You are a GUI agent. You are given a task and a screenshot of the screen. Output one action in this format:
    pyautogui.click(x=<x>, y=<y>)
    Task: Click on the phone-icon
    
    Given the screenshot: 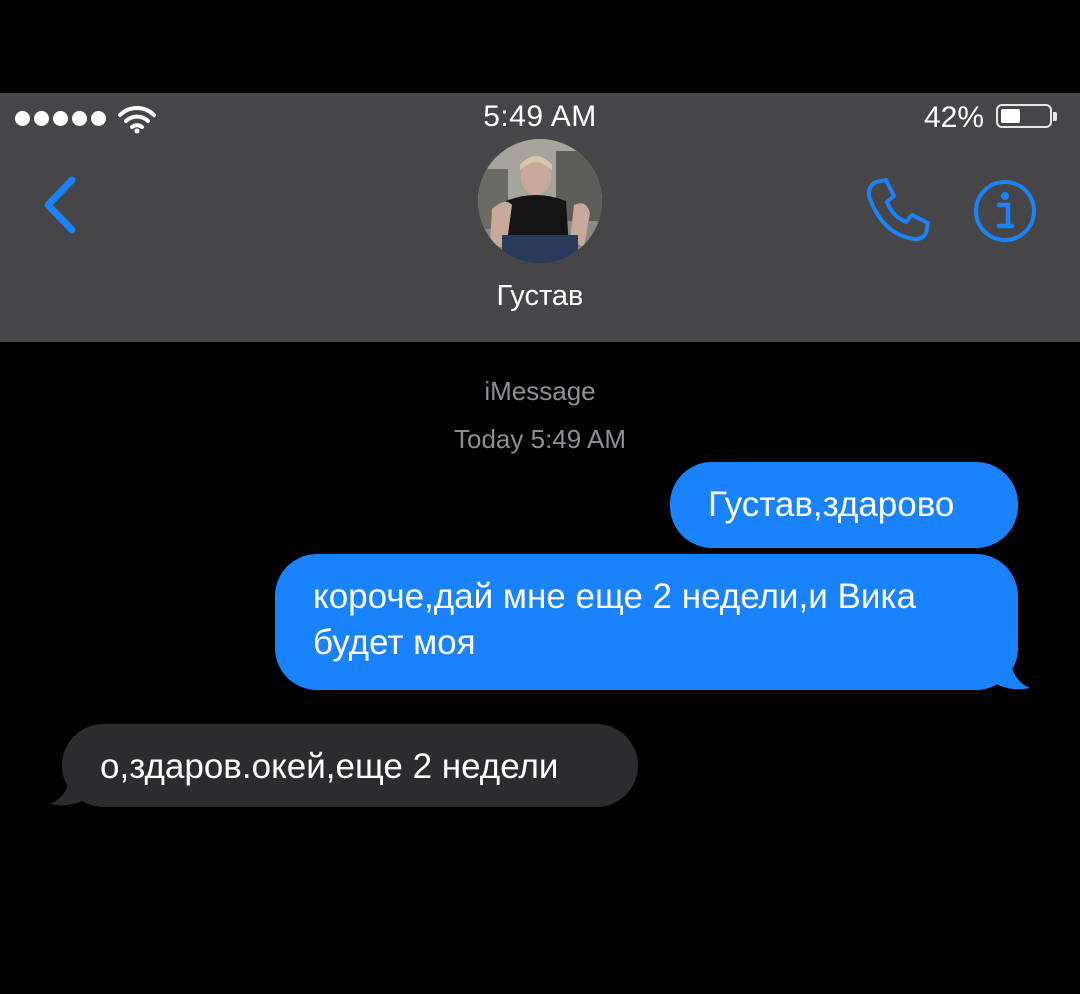 What is the action you would take?
    pyautogui.click(x=898, y=210)
    